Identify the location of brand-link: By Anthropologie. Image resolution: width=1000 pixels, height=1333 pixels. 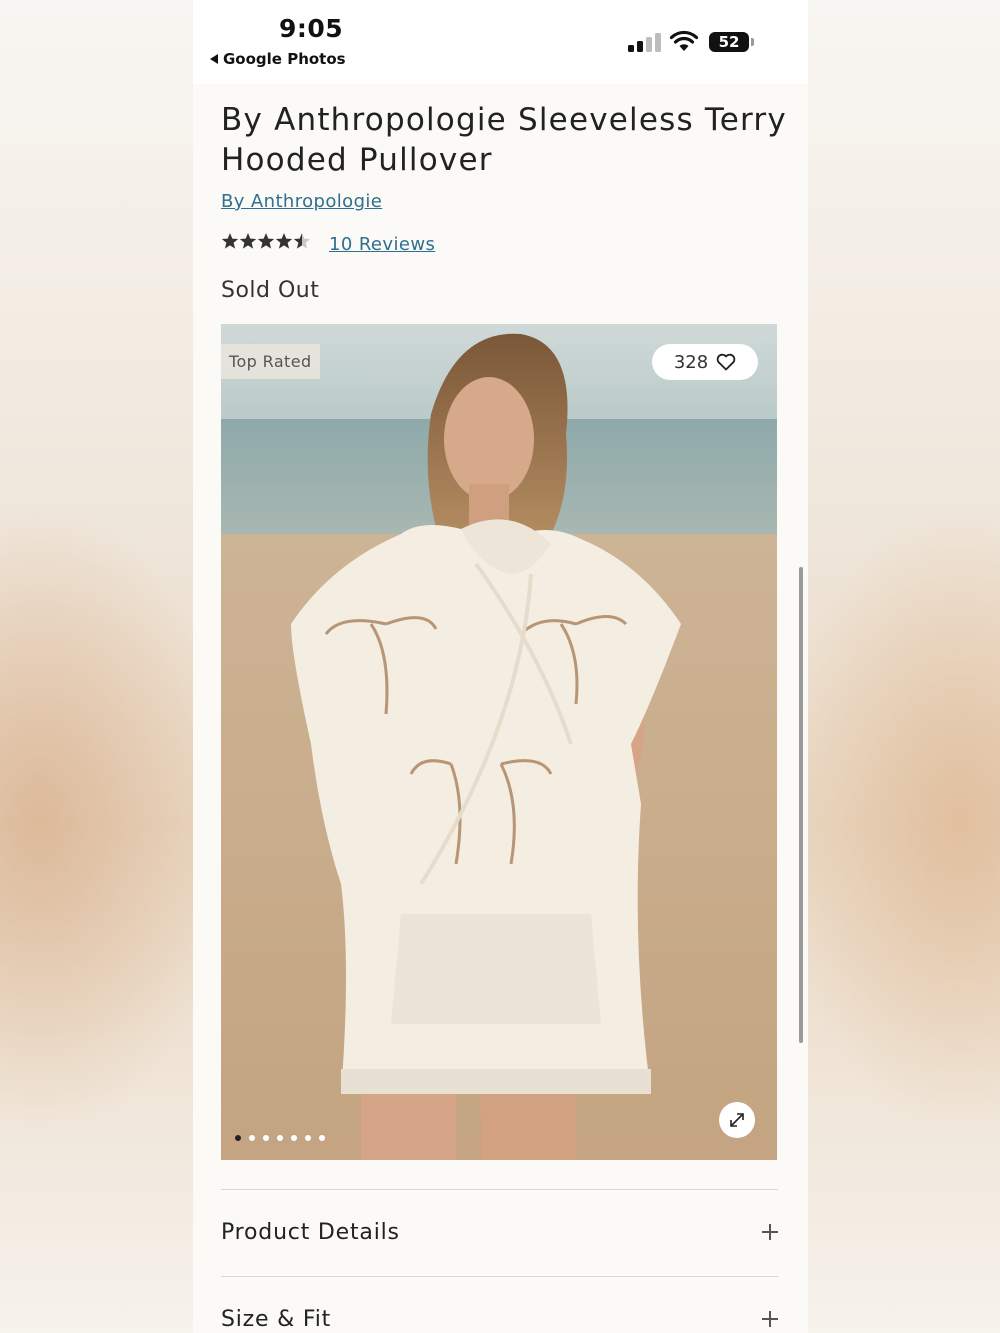
(301, 201).